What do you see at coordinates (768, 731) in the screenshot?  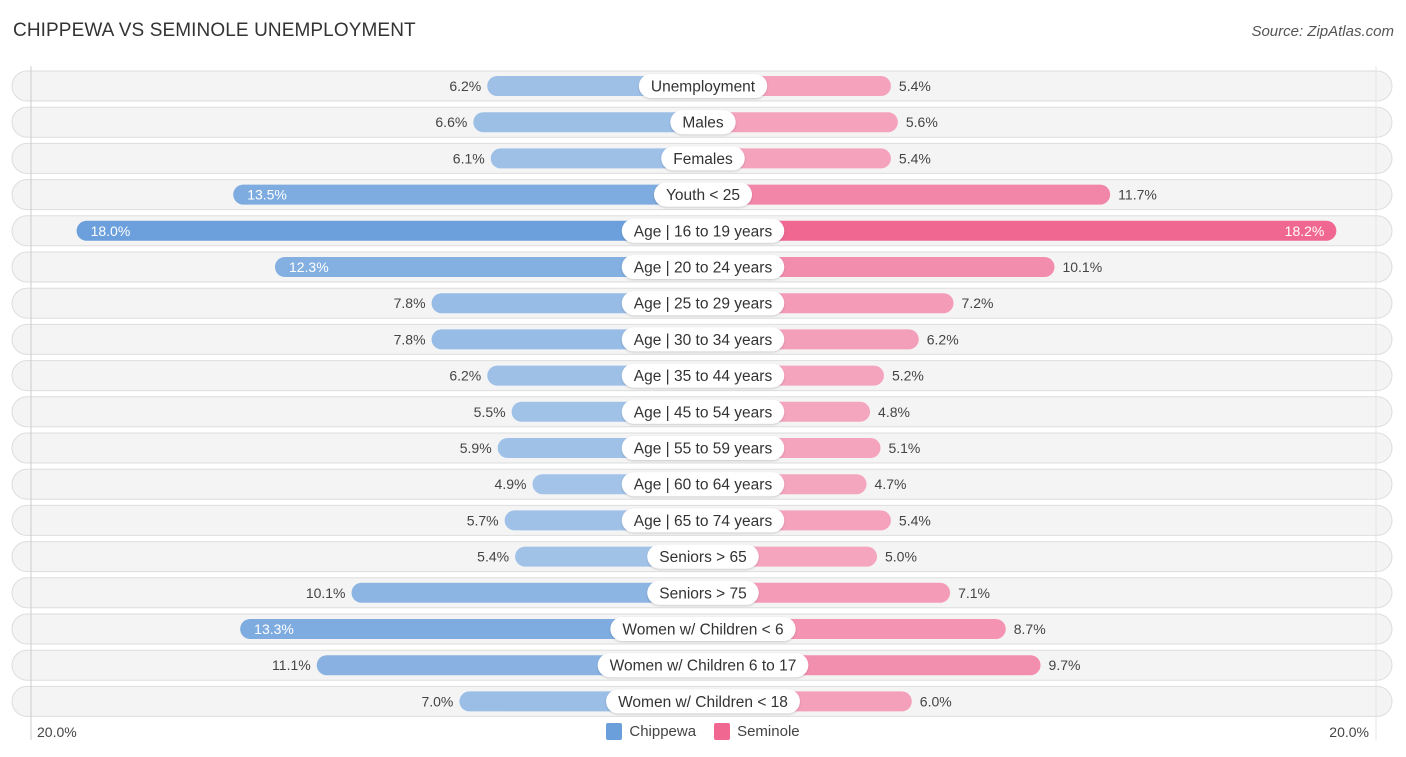 I see `legend-label-seminole: Seminole` at bounding box center [768, 731].